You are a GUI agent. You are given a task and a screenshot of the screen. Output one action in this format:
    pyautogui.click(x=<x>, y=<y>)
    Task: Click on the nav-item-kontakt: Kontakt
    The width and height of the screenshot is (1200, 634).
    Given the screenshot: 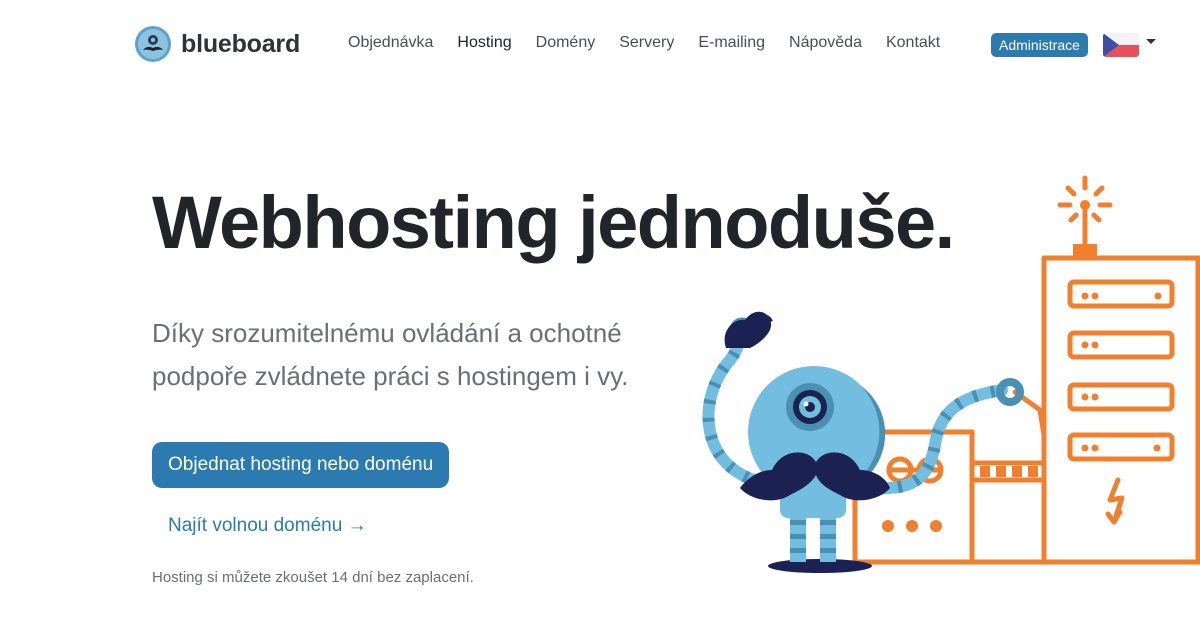 What is the action you would take?
    pyautogui.click(x=913, y=43)
    